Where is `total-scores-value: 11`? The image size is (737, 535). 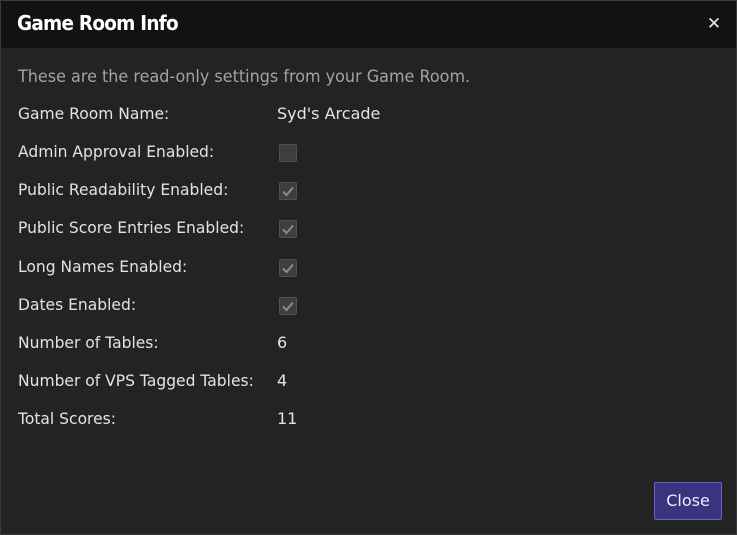
total-scores-value: 11 is located at coordinates (287, 418).